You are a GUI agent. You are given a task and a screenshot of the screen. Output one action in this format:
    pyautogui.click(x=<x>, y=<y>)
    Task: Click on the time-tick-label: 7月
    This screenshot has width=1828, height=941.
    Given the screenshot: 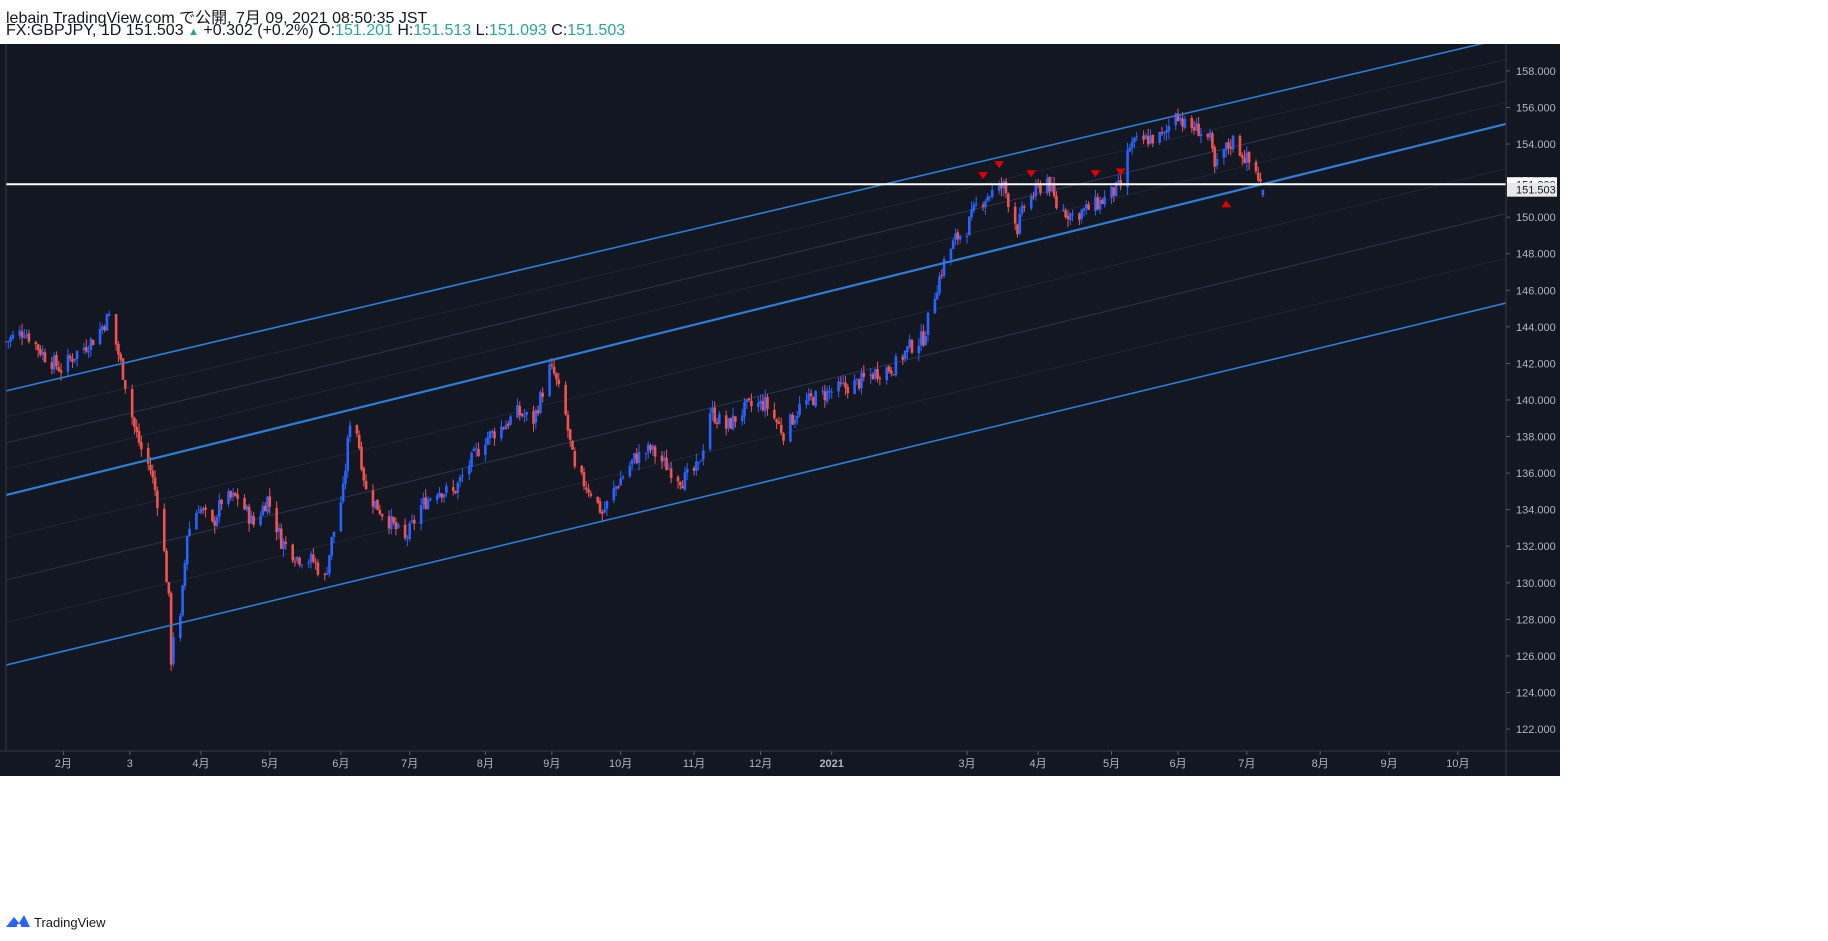 What is the action you would take?
    pyautogui.click(x=1246, y=764)
    